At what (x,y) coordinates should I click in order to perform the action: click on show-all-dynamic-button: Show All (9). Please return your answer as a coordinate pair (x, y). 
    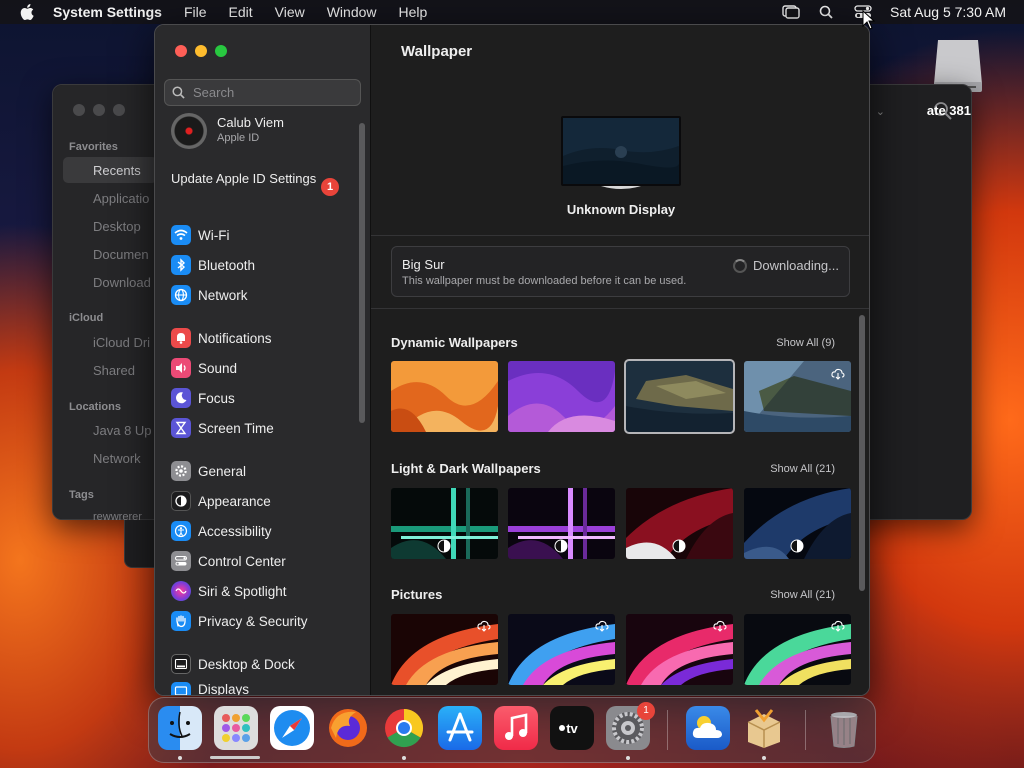
    Looking at the image, I should click on (805, 343).